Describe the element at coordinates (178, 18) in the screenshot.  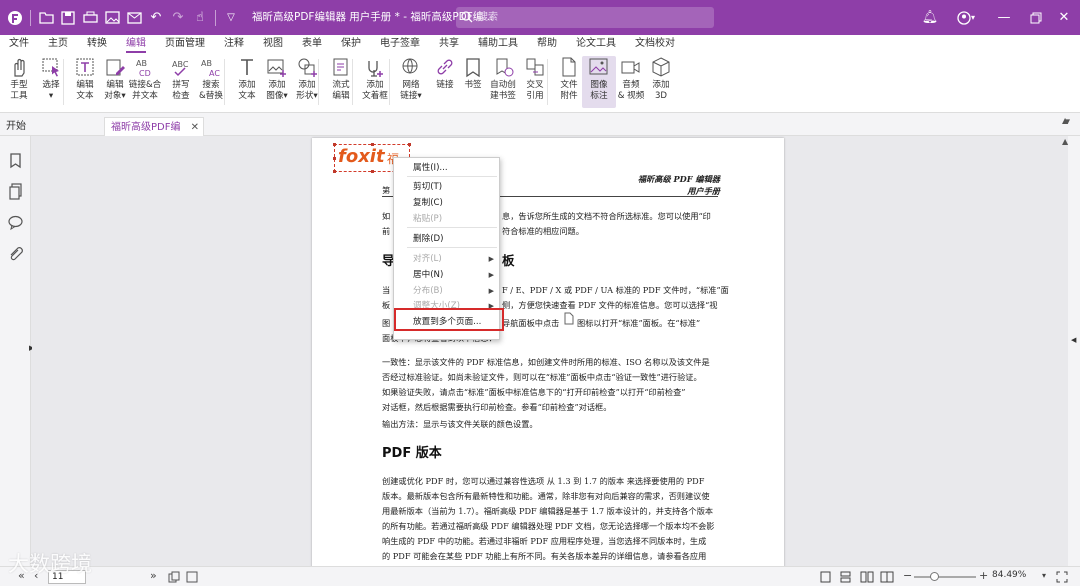
I see `redo-icon: ↷` at that location.